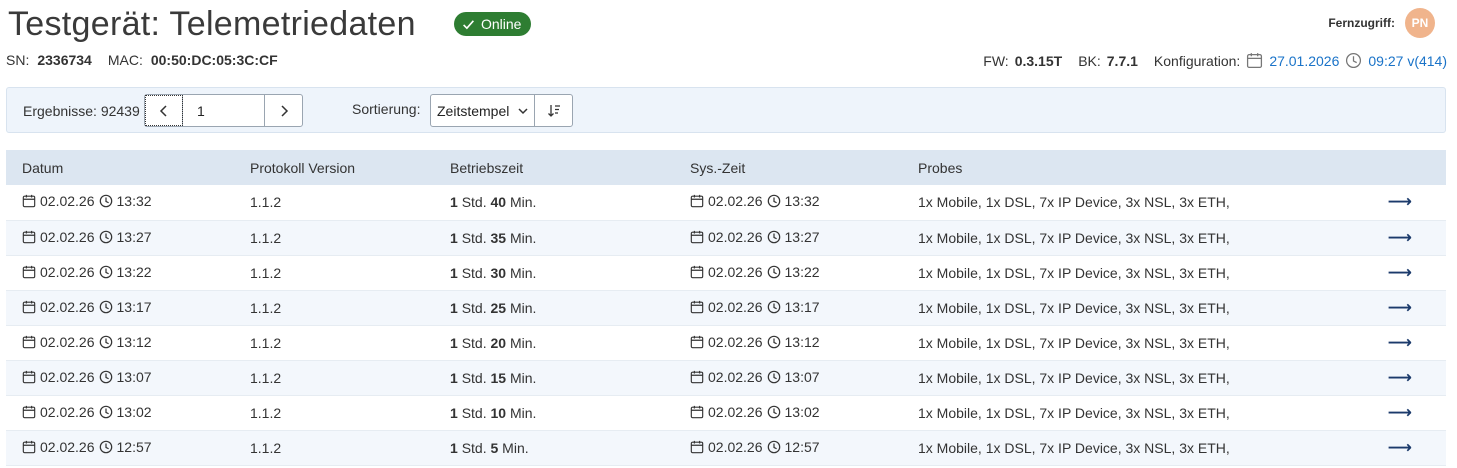 This screenshot has height=468, width=1457. What do you see at coordinates (1406, 167) in the screenshot?
I see `column-header-actions` at bounding box center [1406, 167].